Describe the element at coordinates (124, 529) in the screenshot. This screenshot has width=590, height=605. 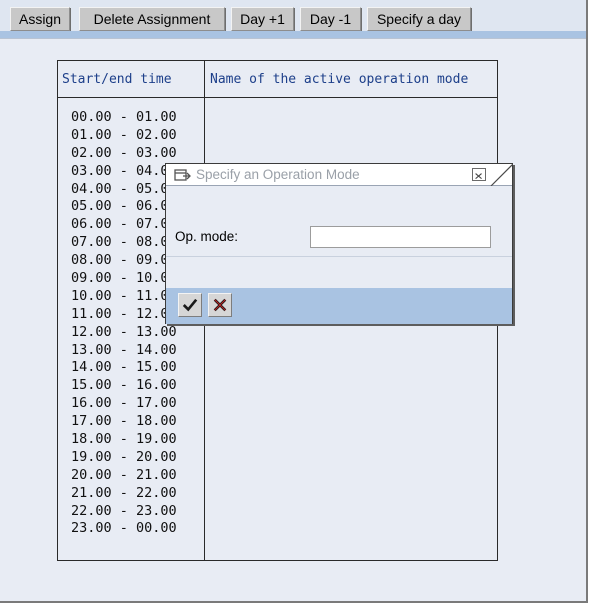
I see `time-slot-row: 23.00 - 00.00` at that location.